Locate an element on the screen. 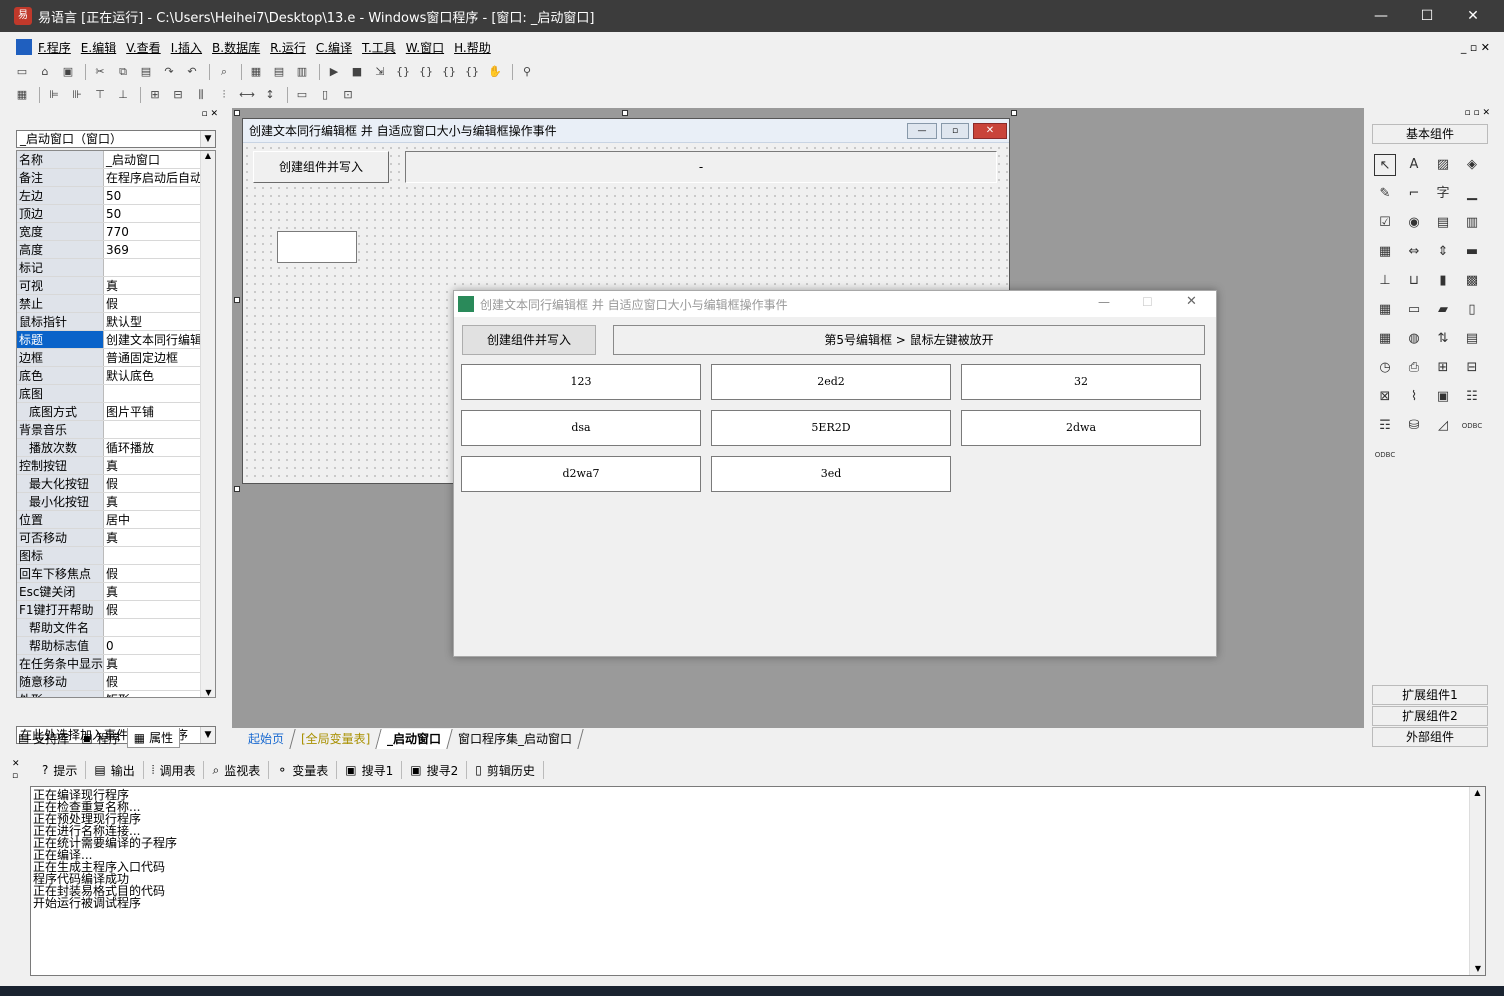 This screenshot has width=1504, height=996. tab-hint: ? 提示 is located at coordinates (60, 770).